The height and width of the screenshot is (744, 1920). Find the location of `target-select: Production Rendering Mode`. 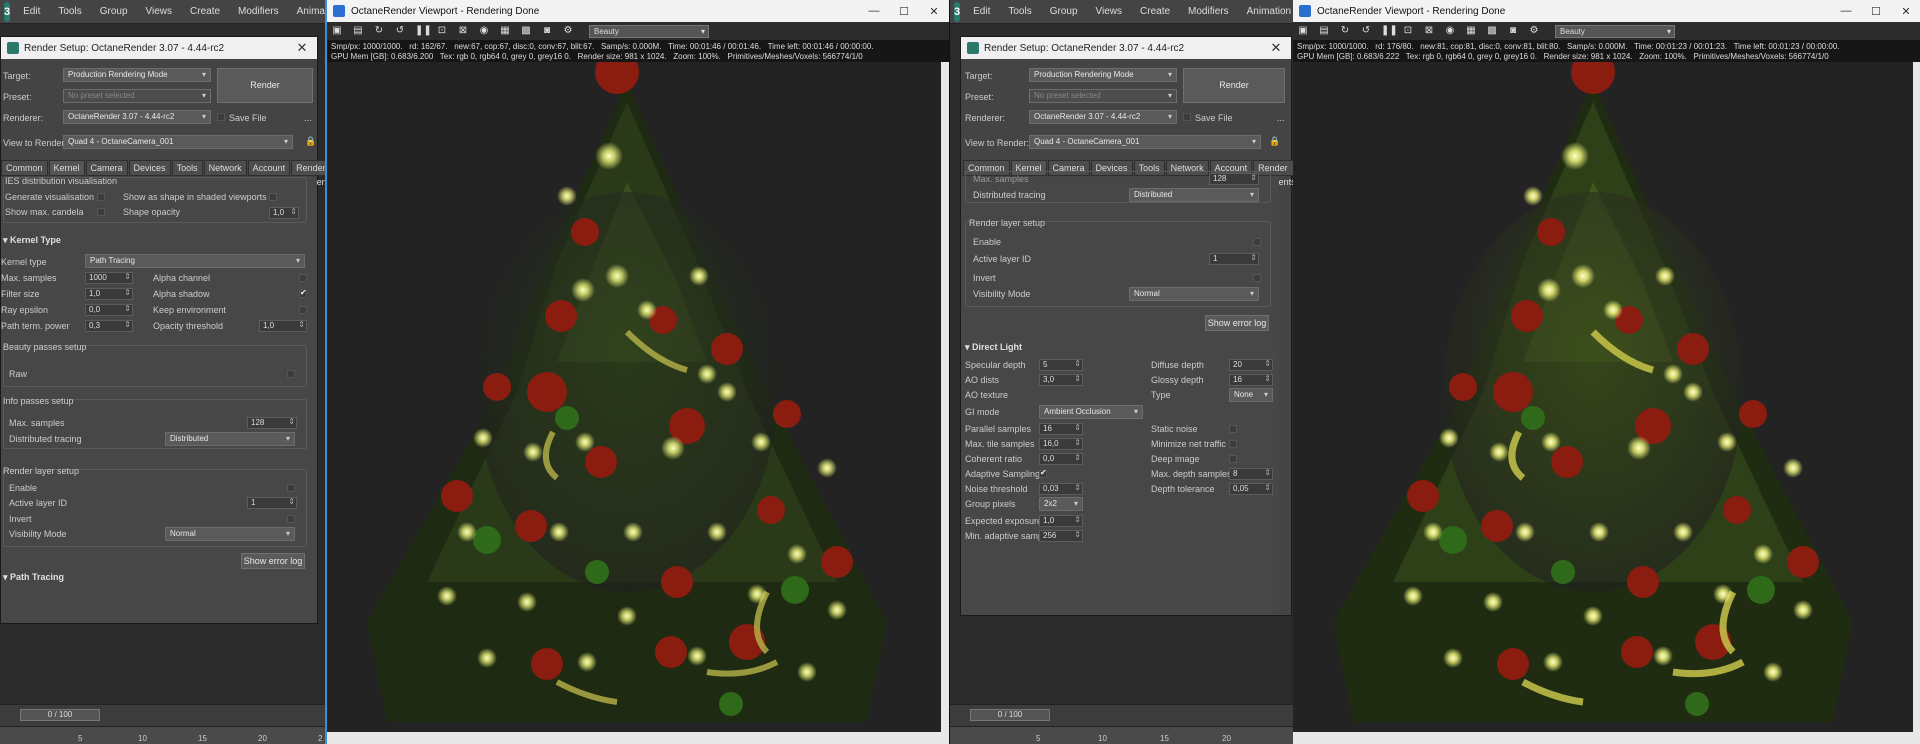

target-select: Production Rendering Mode is located at coordinates (1103, 75).